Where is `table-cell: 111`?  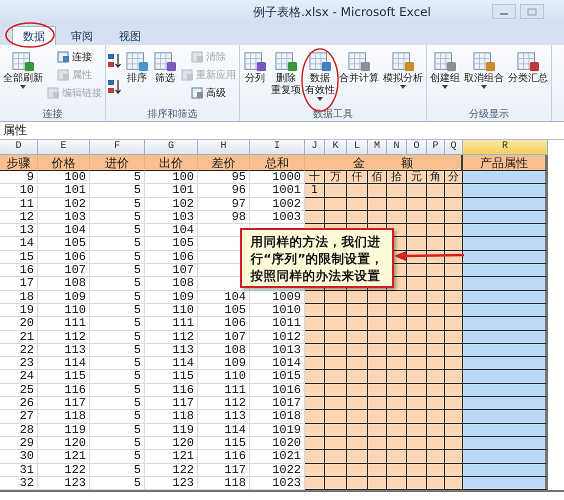 table-cell: 111 is located at coordinates (224, 391).